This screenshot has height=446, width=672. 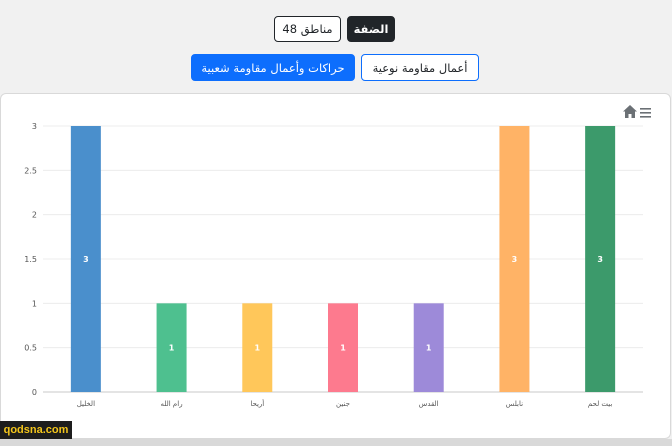 What do you see at coordinates (273, 67) in the screenshot?
I see `popular-resistance-button: حراكات وأعمال مقاومة شعبية` at bounding box center [273, 67].